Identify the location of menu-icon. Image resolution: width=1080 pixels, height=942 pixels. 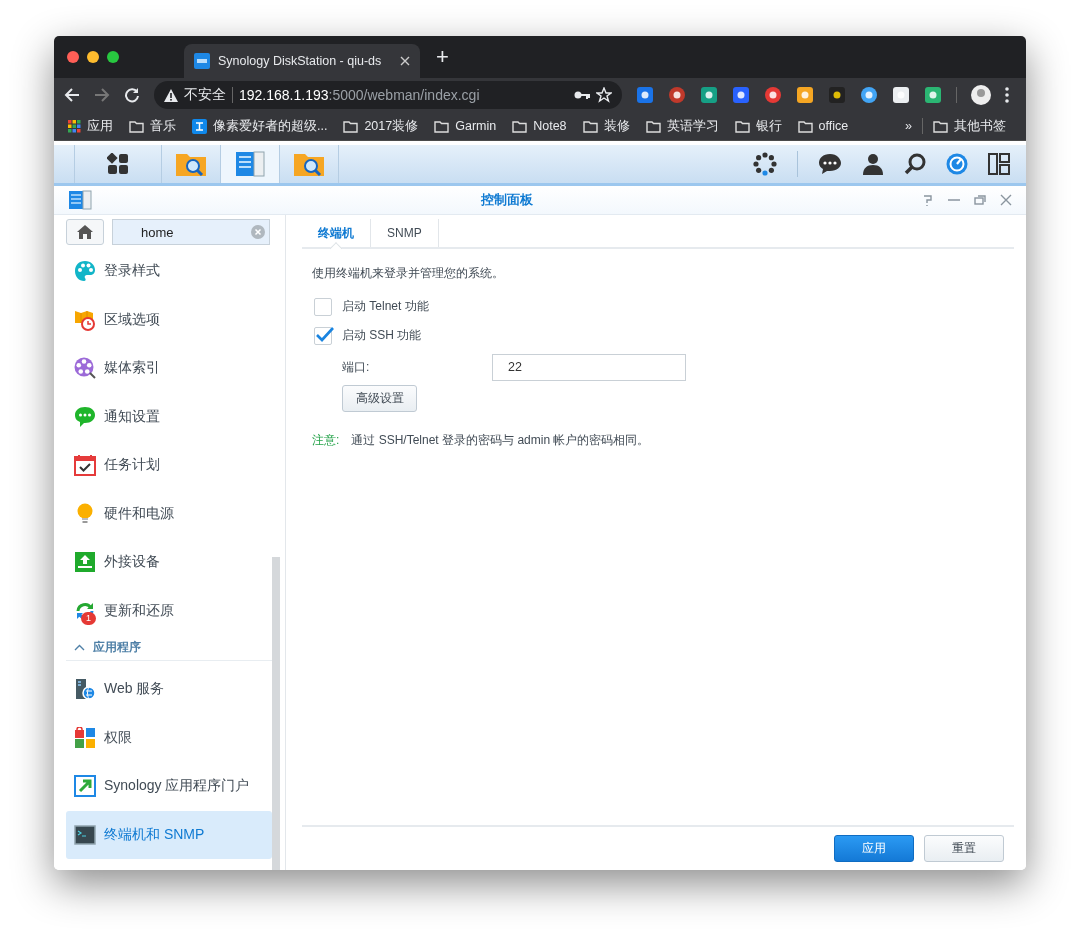
(1007, 95).